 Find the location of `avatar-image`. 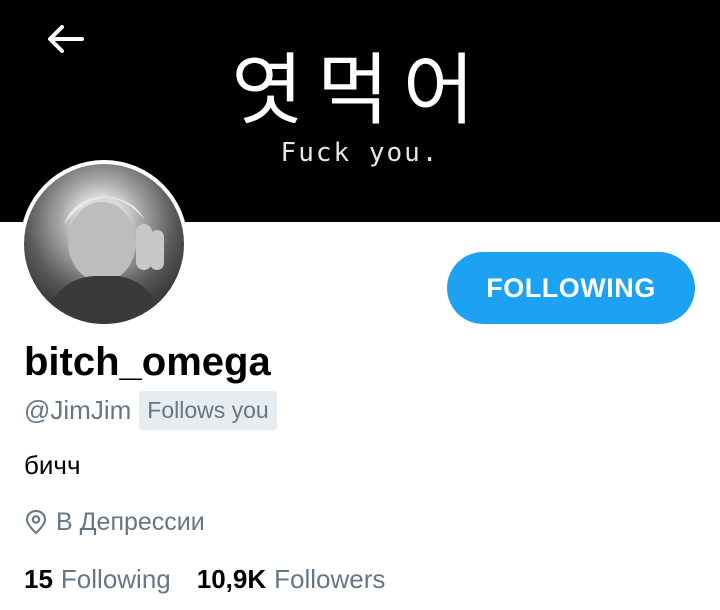

avatar-image is located at coordinates (104, 244).